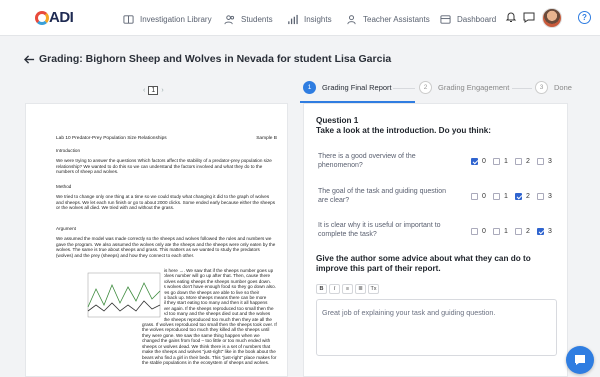  I want to click on users-icon, so click(229, 19).